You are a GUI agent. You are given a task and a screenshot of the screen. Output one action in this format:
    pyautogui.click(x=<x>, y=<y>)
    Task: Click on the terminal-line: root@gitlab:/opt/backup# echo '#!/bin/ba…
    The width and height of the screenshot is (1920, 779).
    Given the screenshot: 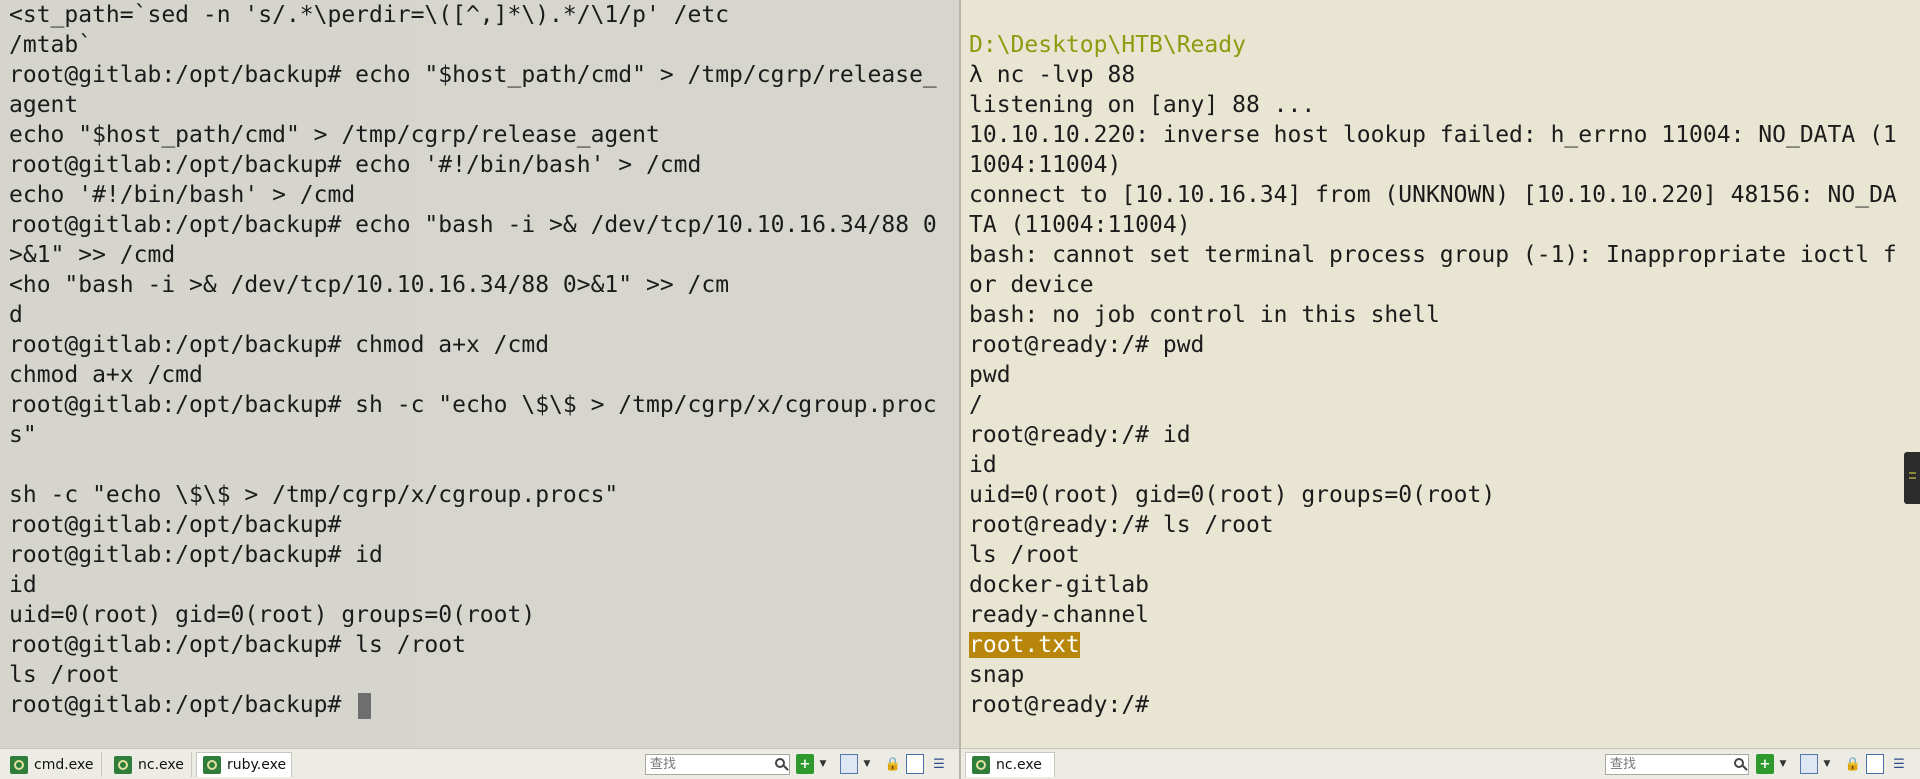 What is the action you would take?
    pyautogui.click(x=355, y=165)
    